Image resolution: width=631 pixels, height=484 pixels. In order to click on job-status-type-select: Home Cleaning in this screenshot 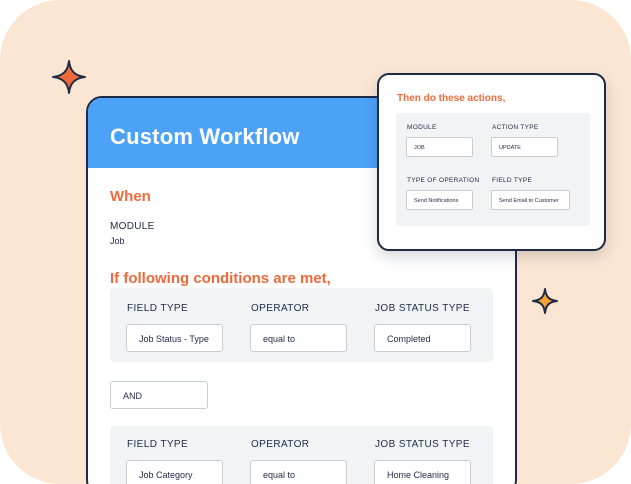, I will do `click(422, 472)`.